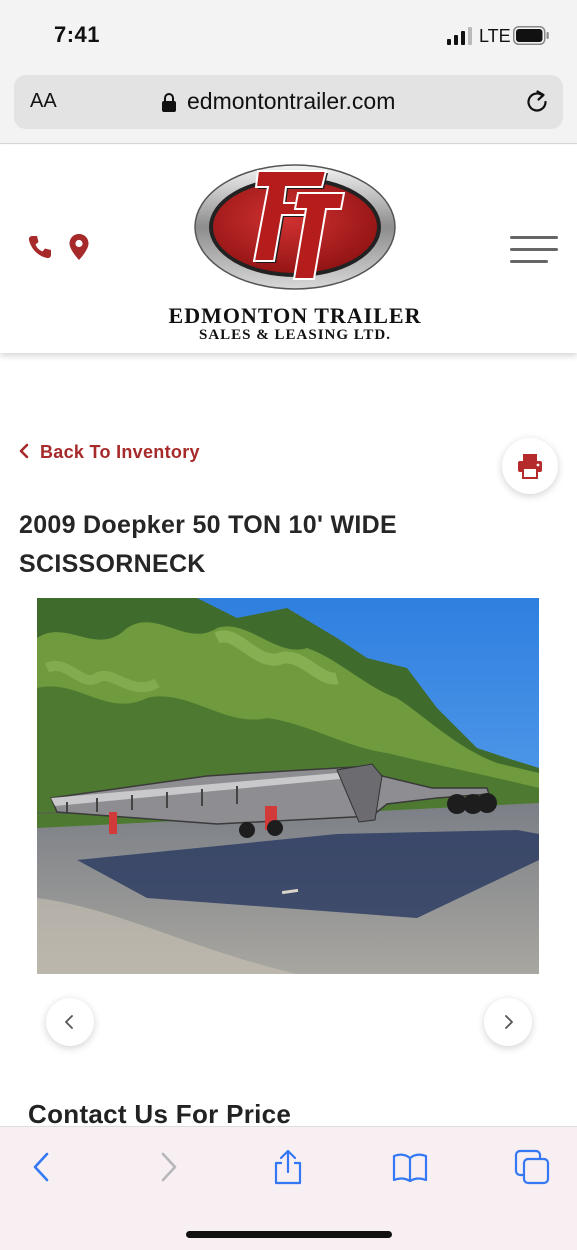 This screenshot has height=1250, width=577. Describe the element at coordinates (459, 36) in the screenshot. I see `signal-icon` at that location.